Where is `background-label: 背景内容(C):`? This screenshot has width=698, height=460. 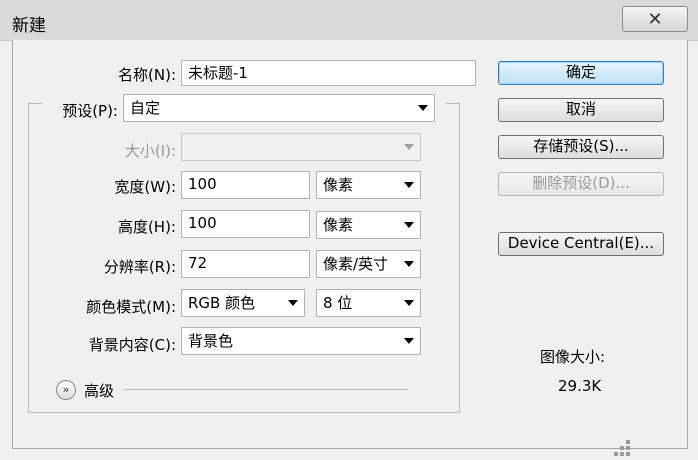
background-label: 背景内容(C): is located at coordinates (132, 345).